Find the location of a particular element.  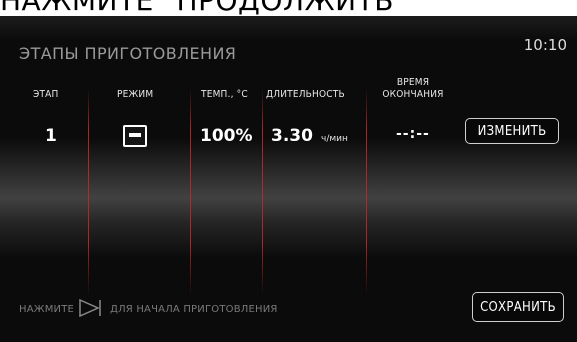

change-button: ИЗМЕНИТЬ is located at coordinates (512, 131).